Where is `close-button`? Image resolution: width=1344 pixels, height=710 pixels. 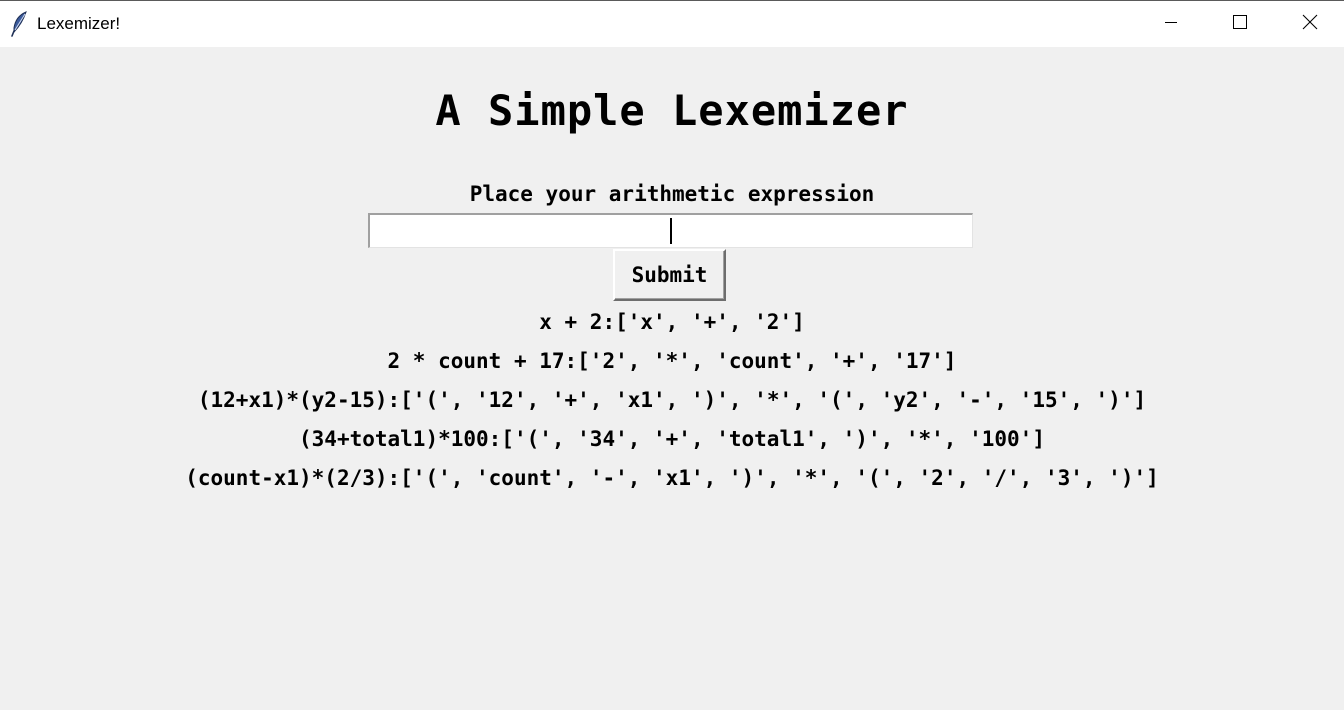
close-button is located at coordinates (1309, 24).